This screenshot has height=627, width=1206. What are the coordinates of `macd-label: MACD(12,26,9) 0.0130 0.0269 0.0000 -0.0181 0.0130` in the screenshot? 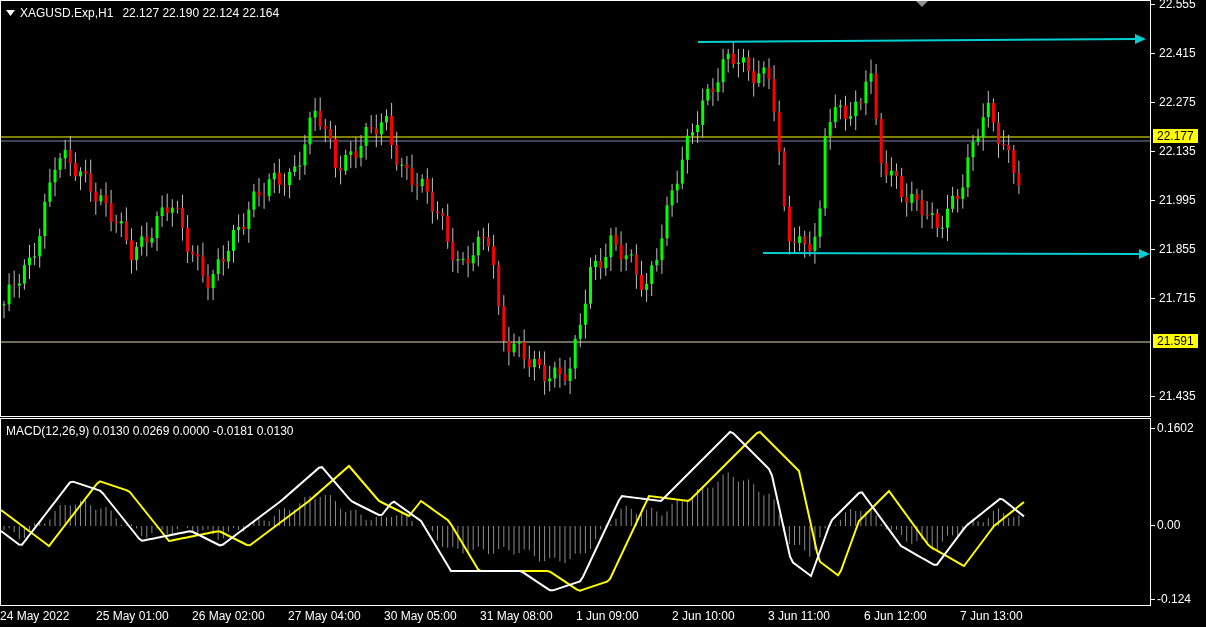 It's located at (150, 431).